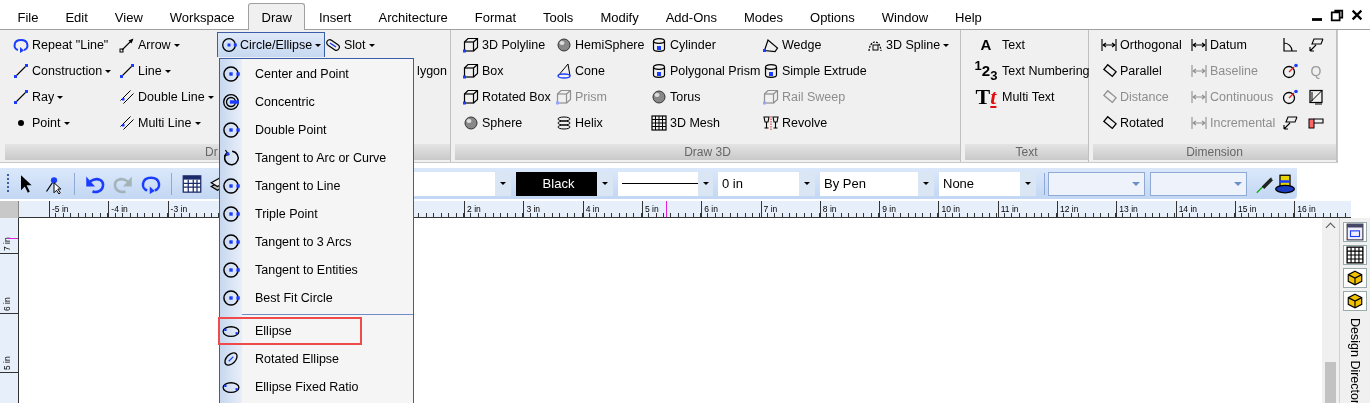 The width and height of the screenshot is (1370, 403). Describe the element at coordinates (316, 359) in the screenshot. I see `menu-item: Rotated Ellipse` at that location.